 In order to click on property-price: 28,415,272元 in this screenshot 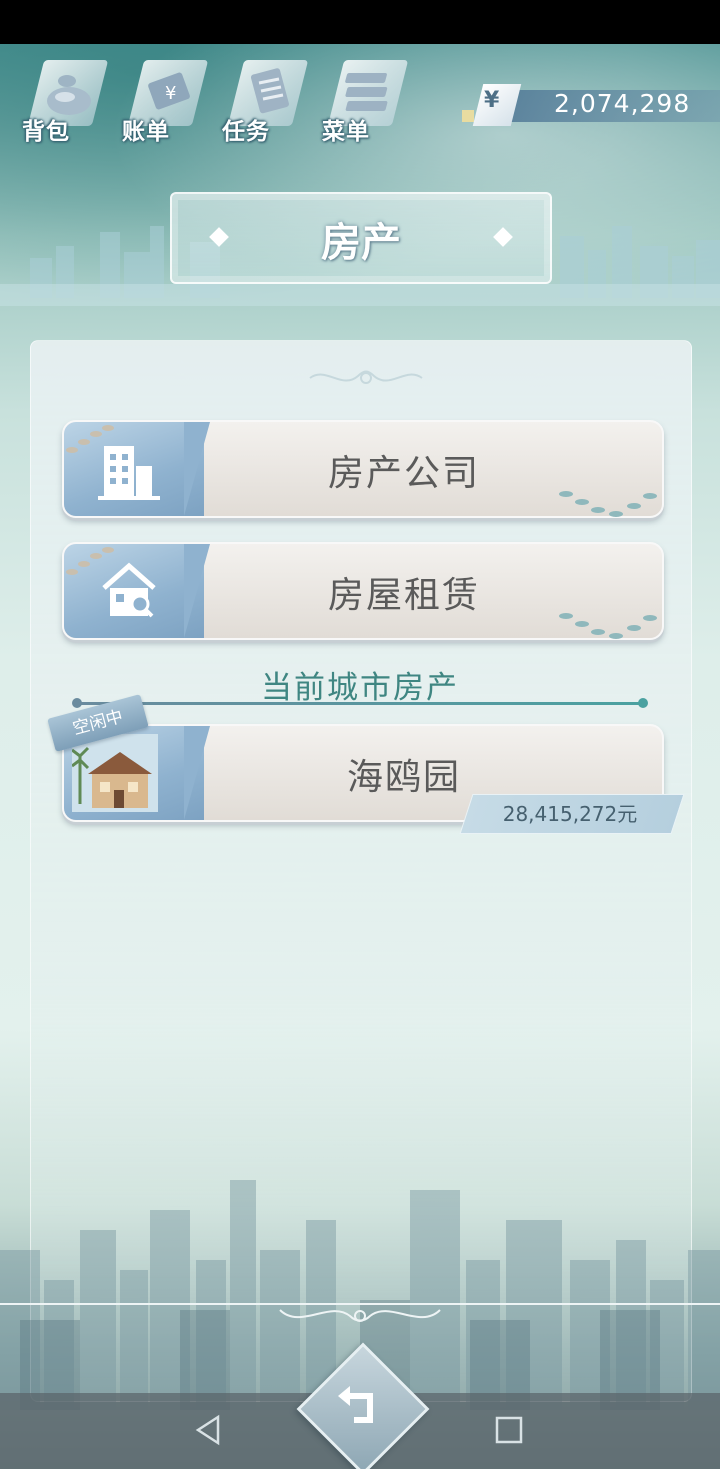, I will do `click(570, 814)`.